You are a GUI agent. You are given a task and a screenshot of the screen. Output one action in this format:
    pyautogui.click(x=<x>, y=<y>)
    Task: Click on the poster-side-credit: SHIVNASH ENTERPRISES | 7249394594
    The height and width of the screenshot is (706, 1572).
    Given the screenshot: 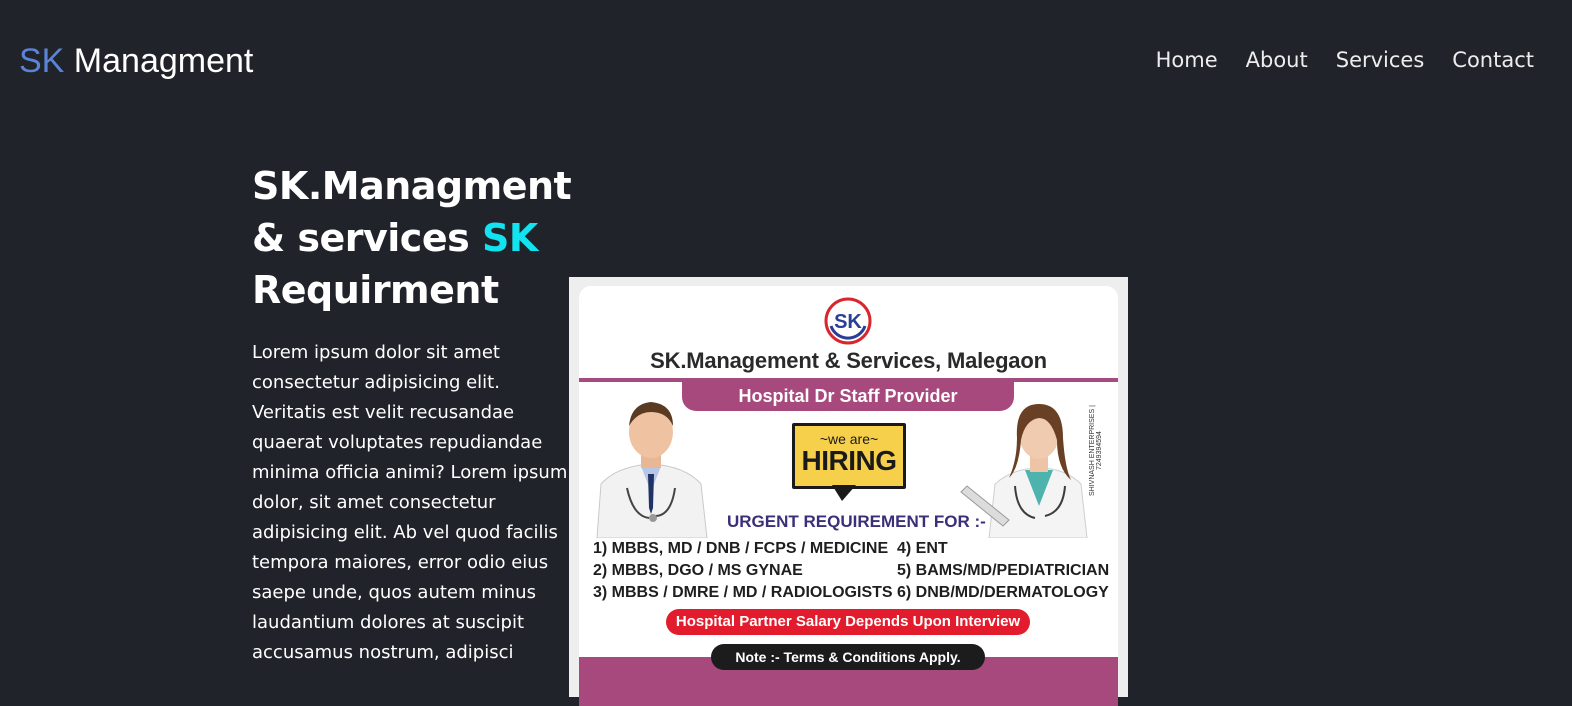 What is the action you would take?
    pyautogui.click(x=1096, y=451)
    